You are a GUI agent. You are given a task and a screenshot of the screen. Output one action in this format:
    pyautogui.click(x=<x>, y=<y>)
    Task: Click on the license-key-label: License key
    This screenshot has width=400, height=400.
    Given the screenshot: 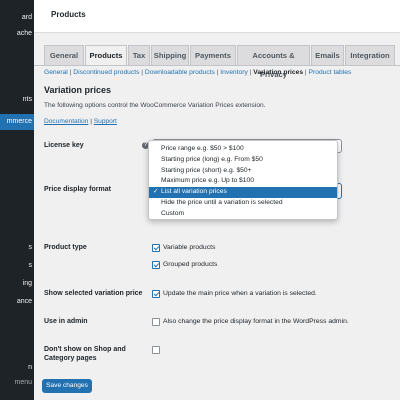 What is the action you would take?
    pyautogui.click(x=64, y=145)
    